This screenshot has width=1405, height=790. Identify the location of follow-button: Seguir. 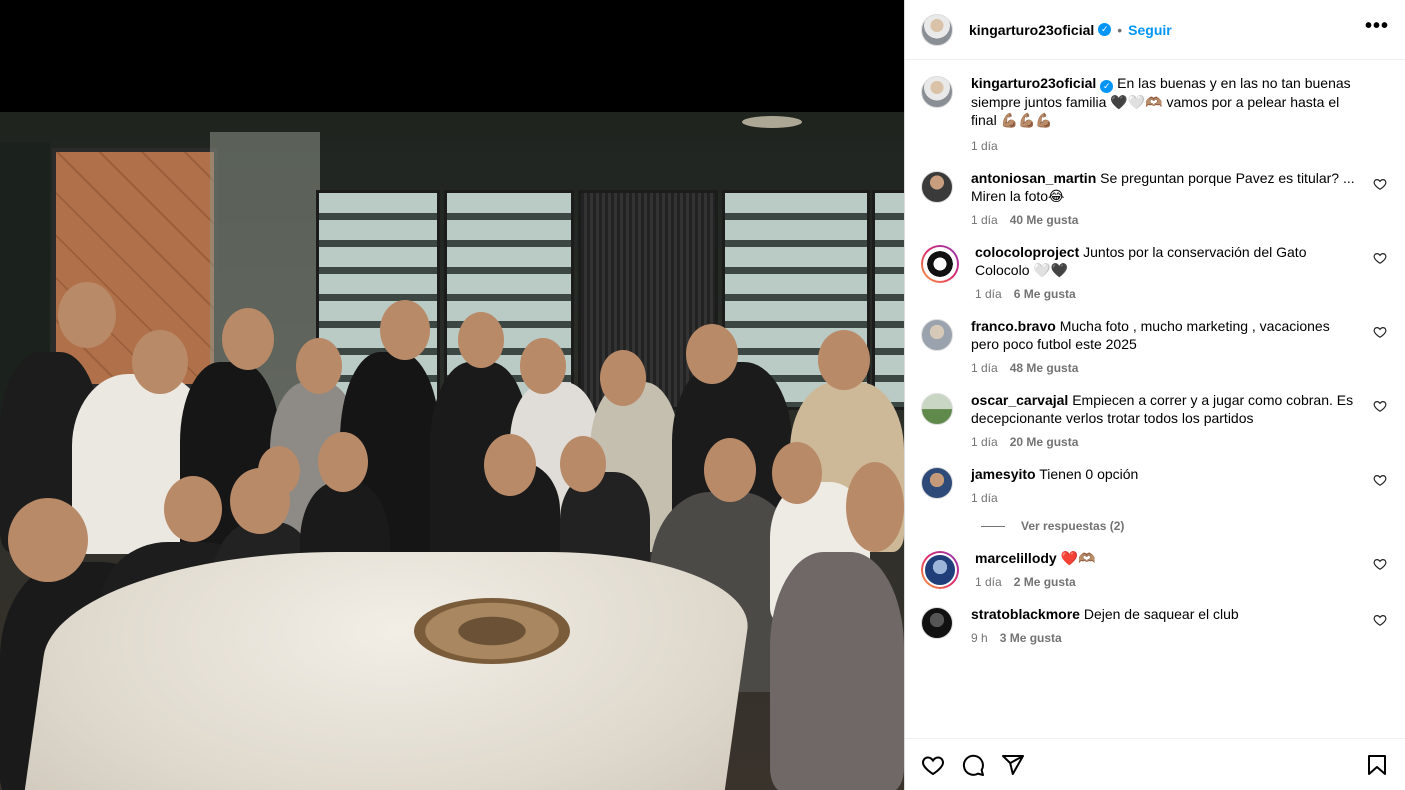
(1150, 30).